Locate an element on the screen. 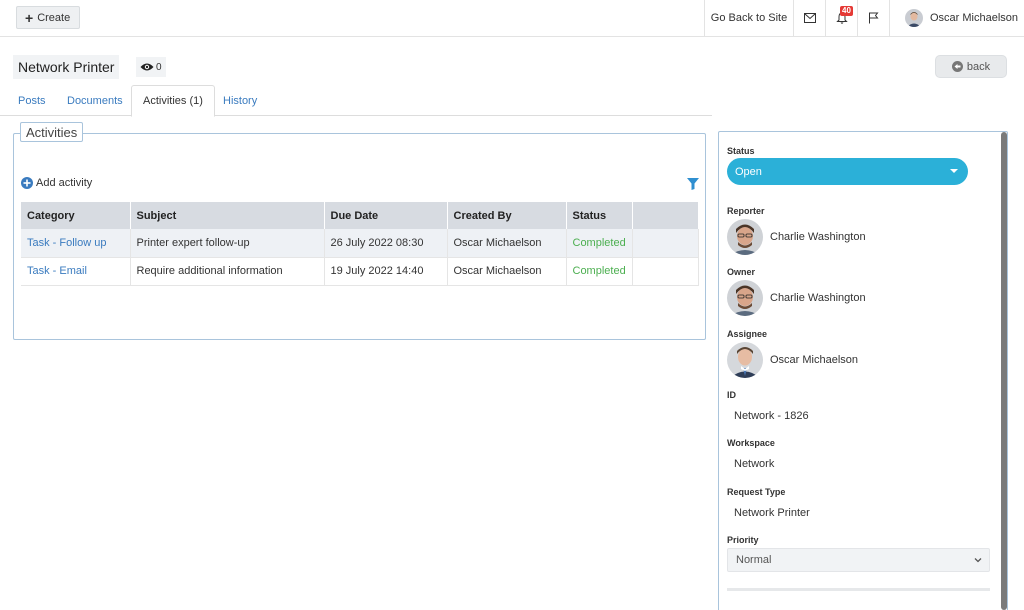  owner-field: Charlie Washington is located at coordinates (796, 298).